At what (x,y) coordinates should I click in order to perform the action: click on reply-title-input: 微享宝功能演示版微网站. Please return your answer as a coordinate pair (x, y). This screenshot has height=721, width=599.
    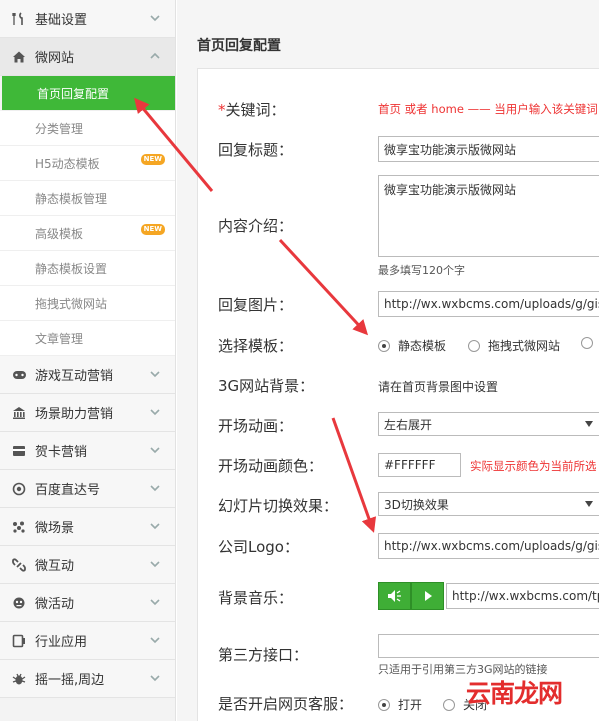
    Looking at the image, I should click on (488, 149).